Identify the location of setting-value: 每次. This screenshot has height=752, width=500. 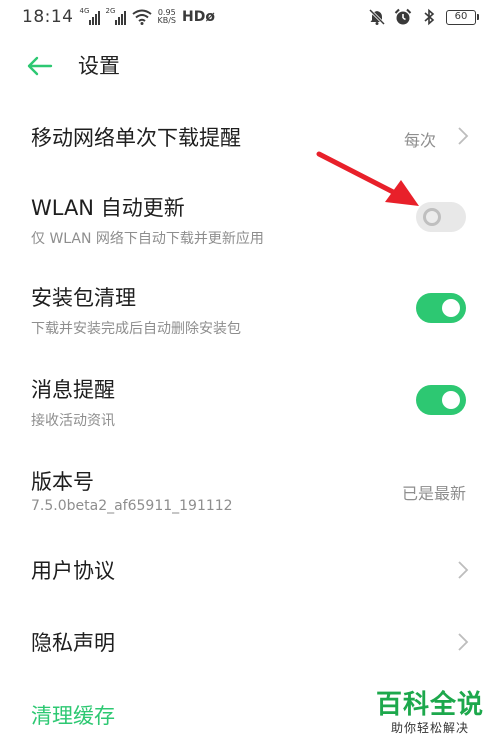
(419, 140).